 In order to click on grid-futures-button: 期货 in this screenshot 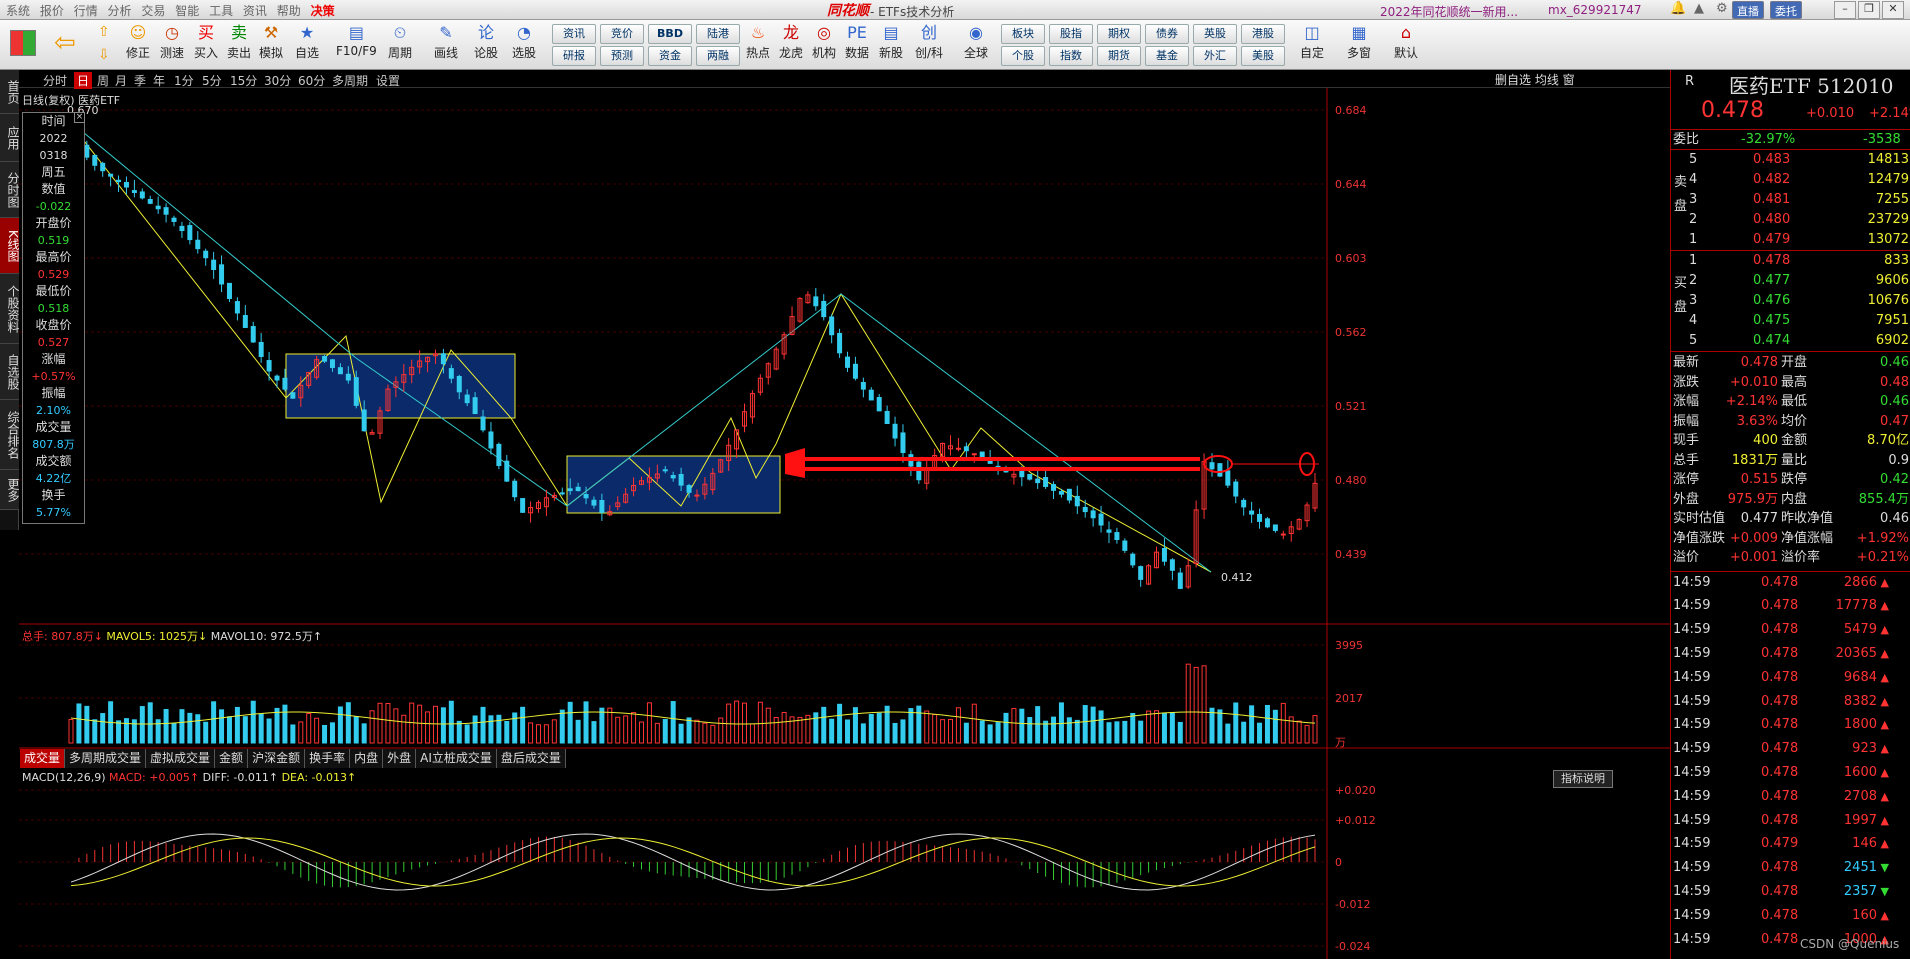, I will do `click(1119, 56)`.